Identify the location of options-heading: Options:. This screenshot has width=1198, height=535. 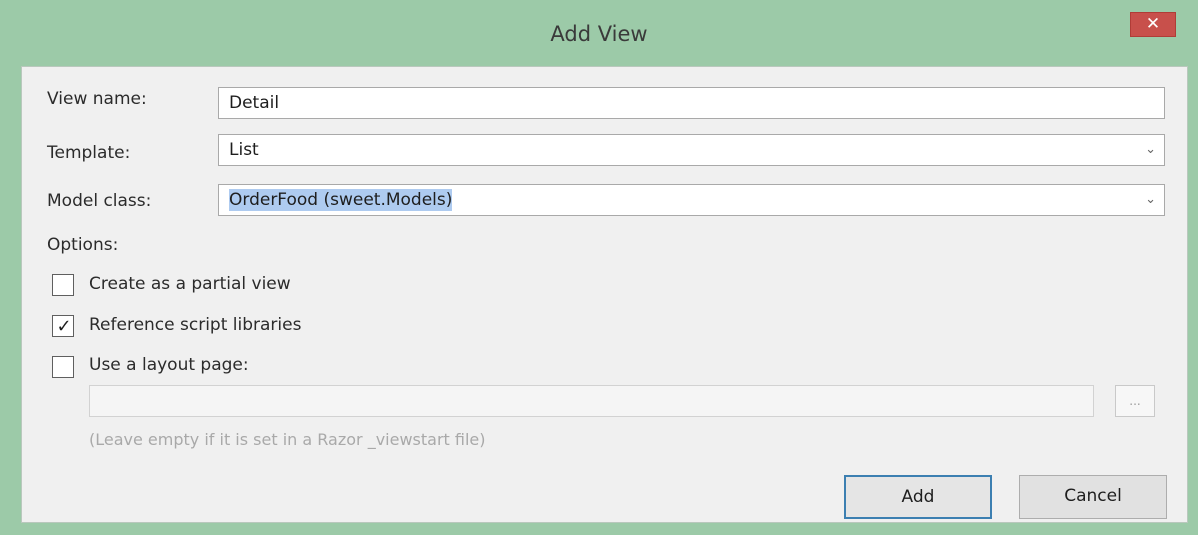
(83, 245).